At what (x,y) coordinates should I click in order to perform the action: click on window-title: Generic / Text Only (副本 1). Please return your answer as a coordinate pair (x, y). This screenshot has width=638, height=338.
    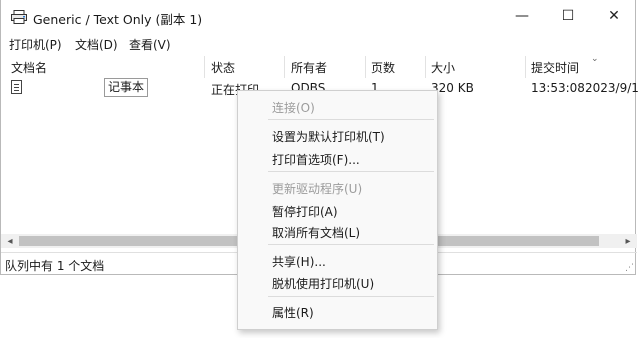
    Looking at the image, I should click on (118, 19).